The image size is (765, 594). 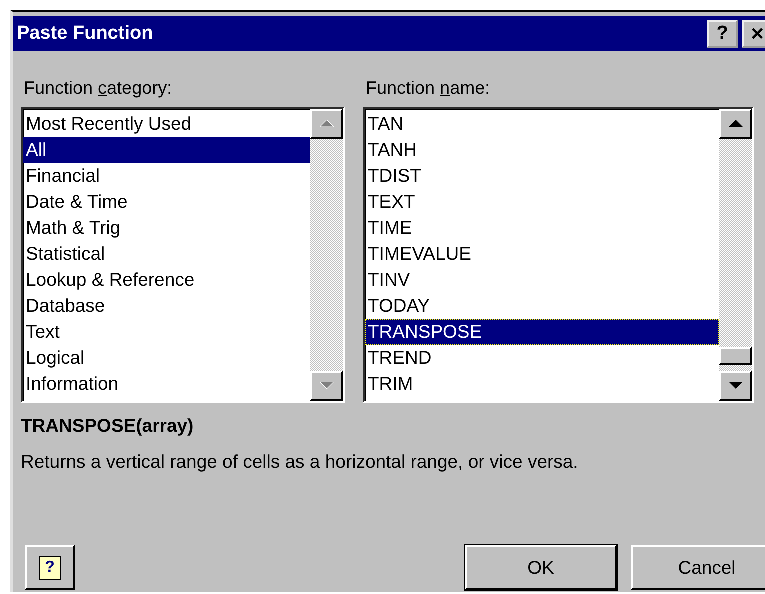 I want to click on list-item: Lookup & Reference, so click(x=166, y=280).